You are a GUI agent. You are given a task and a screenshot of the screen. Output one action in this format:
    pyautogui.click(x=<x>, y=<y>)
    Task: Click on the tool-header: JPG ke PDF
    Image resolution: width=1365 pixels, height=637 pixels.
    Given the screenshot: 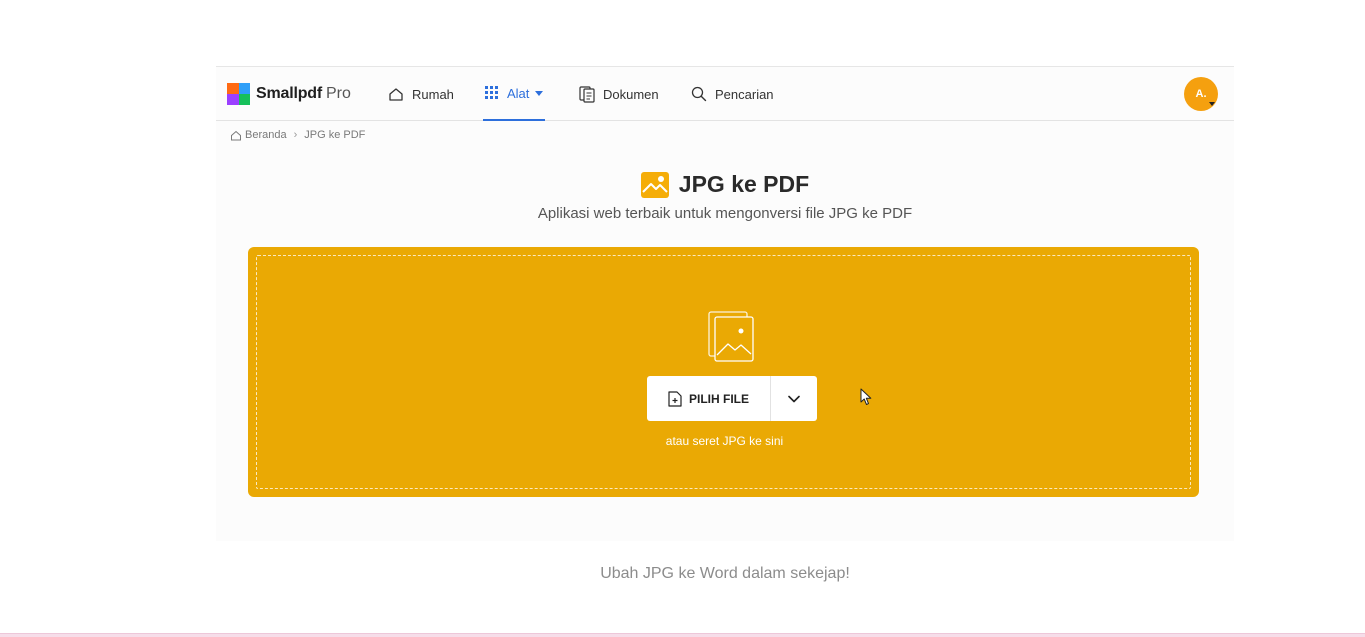 What is the action you would take?
    pyautogui.click(x=725, y=184)
    